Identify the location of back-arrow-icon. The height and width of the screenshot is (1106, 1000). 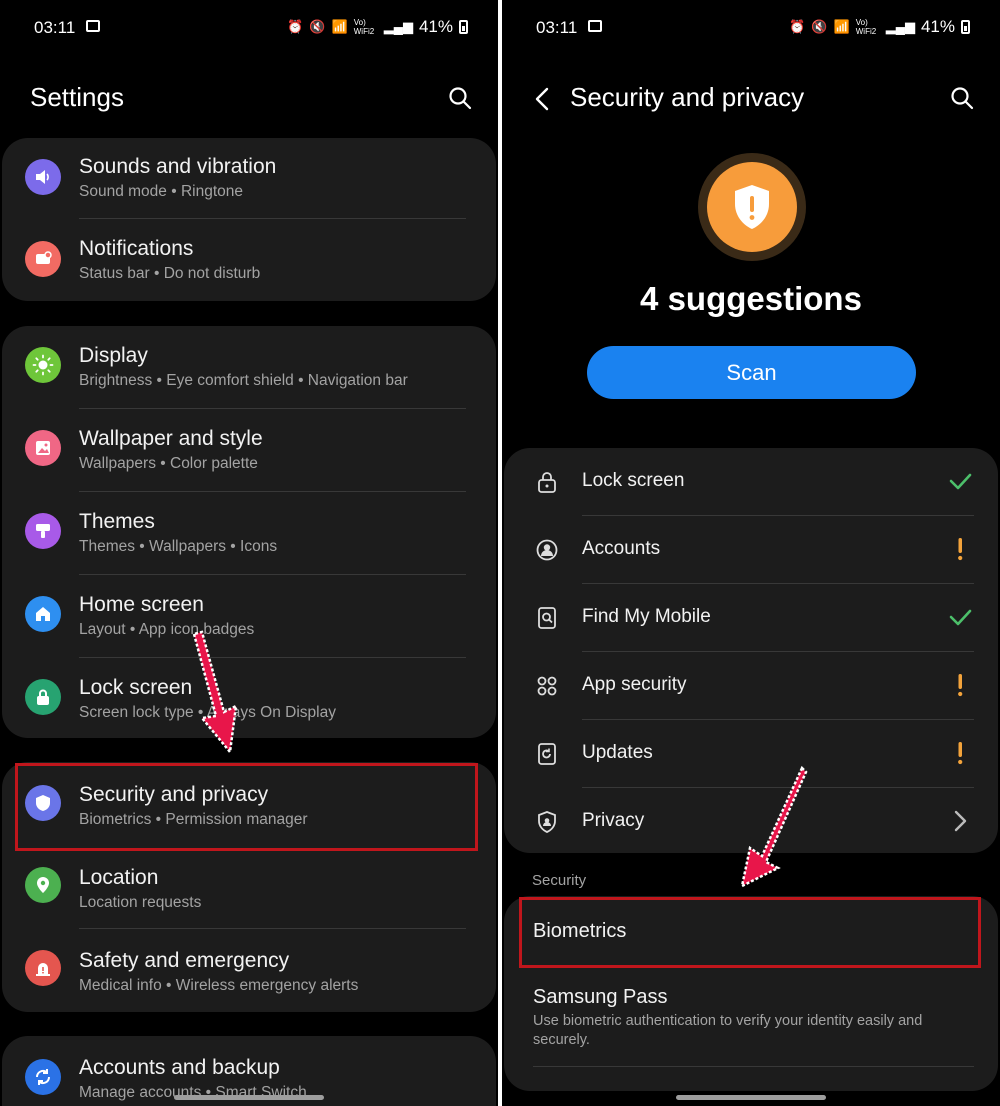
(543, 99).